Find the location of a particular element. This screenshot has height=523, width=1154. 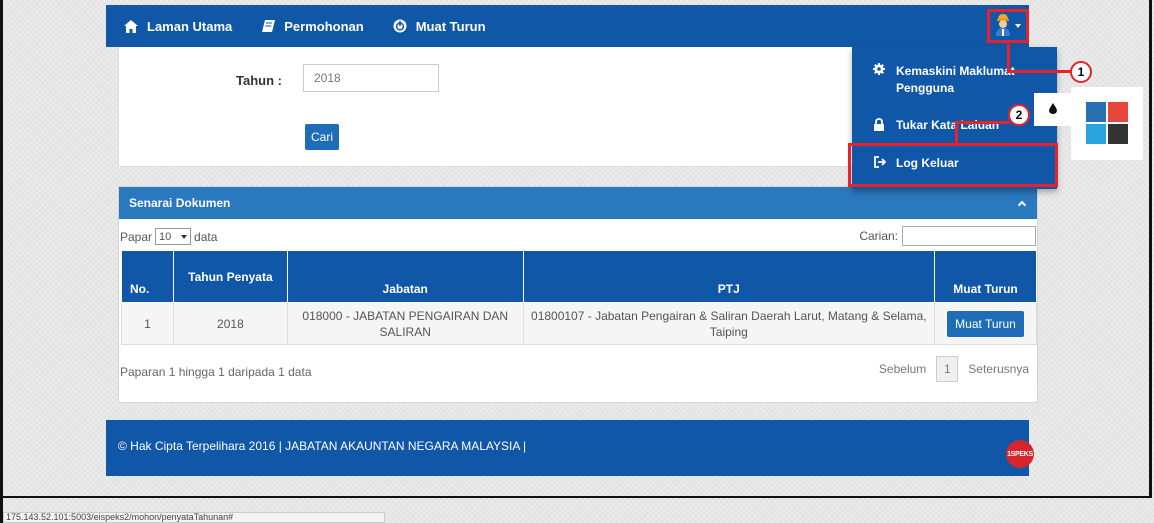

gear-icon is located at coordinates (879, 69).